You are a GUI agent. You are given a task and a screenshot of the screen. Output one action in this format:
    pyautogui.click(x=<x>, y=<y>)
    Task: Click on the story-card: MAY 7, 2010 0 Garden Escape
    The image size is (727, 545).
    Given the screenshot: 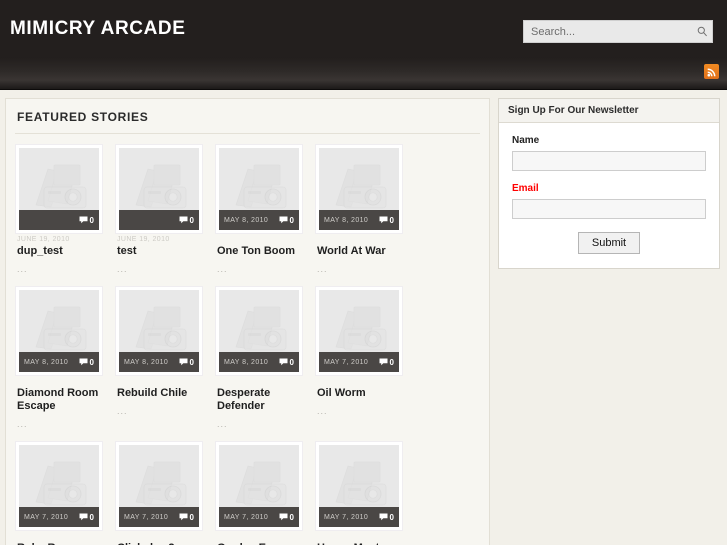 What is the action you would take?
    pyautogui.click(x=265, y=493)
    